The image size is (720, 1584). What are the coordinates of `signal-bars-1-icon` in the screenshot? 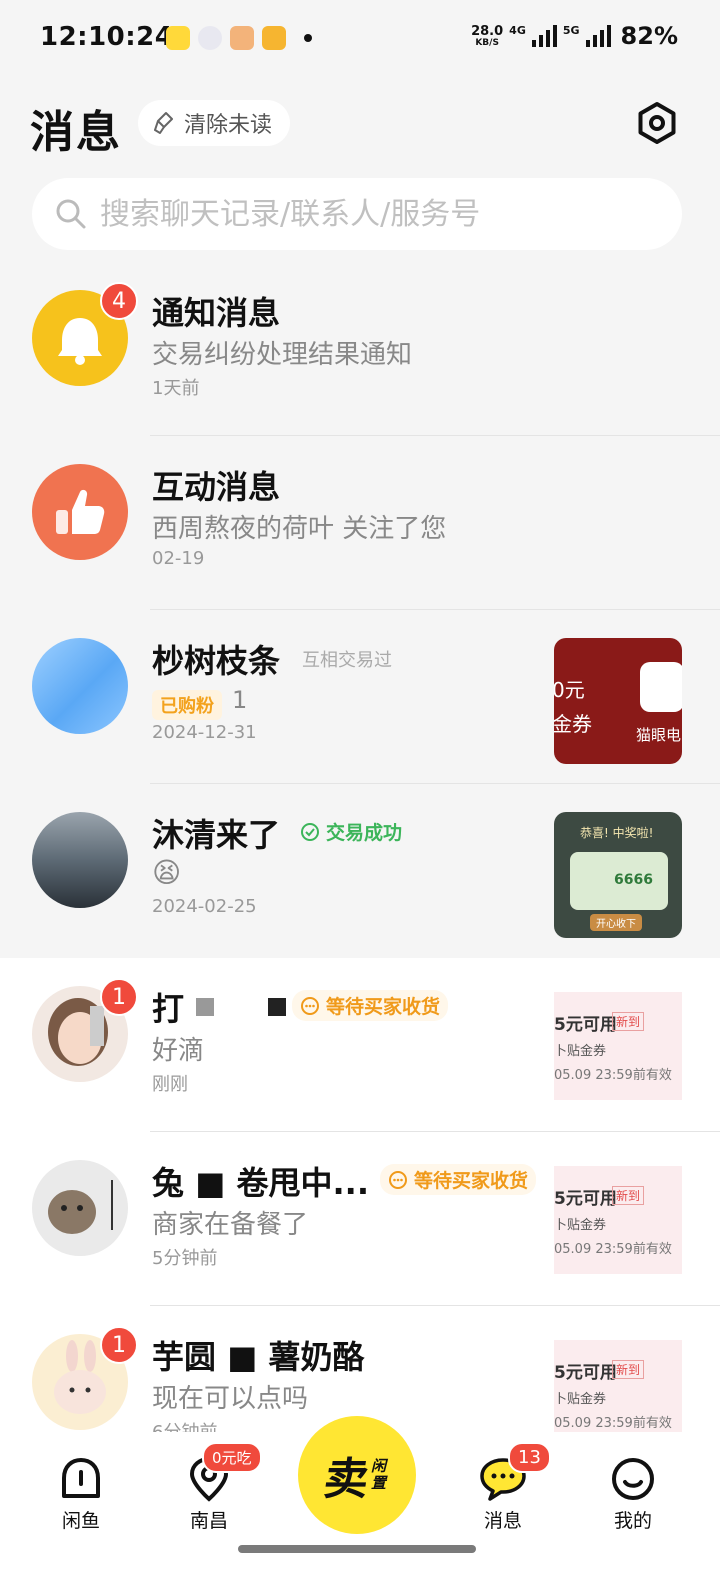 It's located at (544, 36).